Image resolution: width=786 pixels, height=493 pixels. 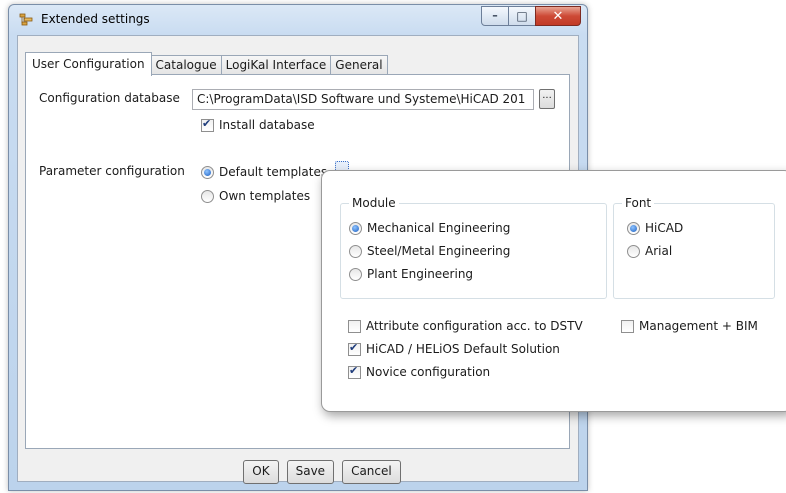 I want to click on mechanical-label: Mechanical Engineering, so click(x=439, y=228).